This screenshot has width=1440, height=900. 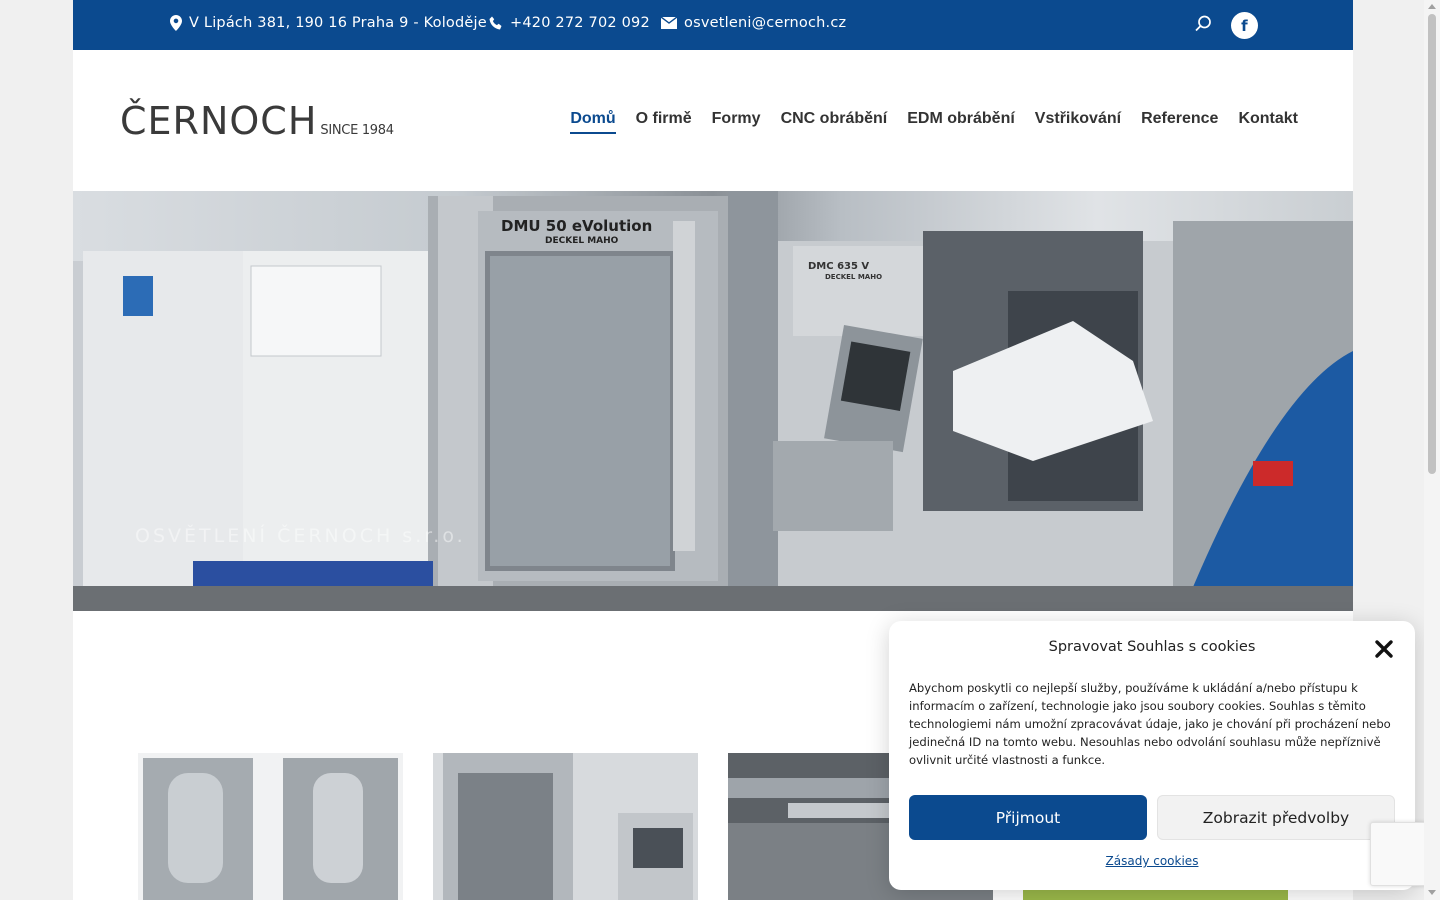 I want to click on address-text: V Lipách 381, 190 16 Praha 9 - Koloděje, so click(x=338, y=23).